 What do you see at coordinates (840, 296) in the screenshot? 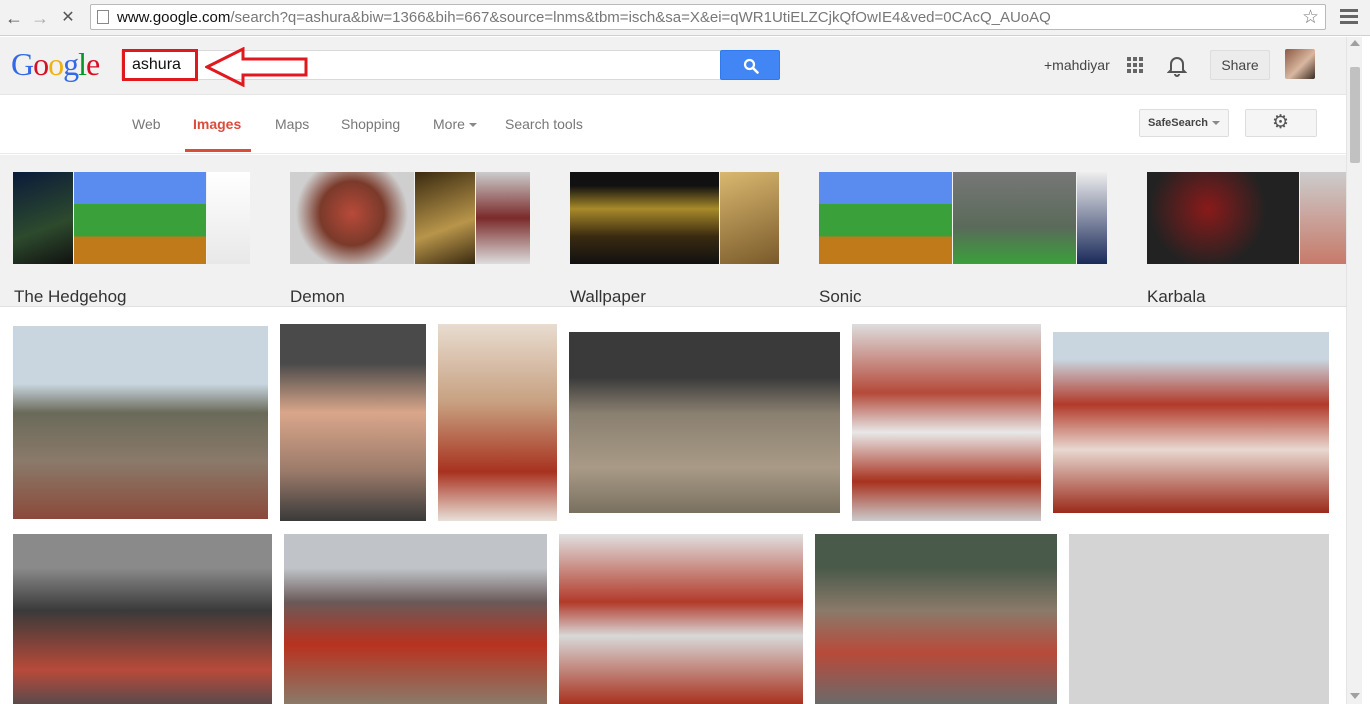
I see `related-label: Sonic` at bounding box center [840, 296].